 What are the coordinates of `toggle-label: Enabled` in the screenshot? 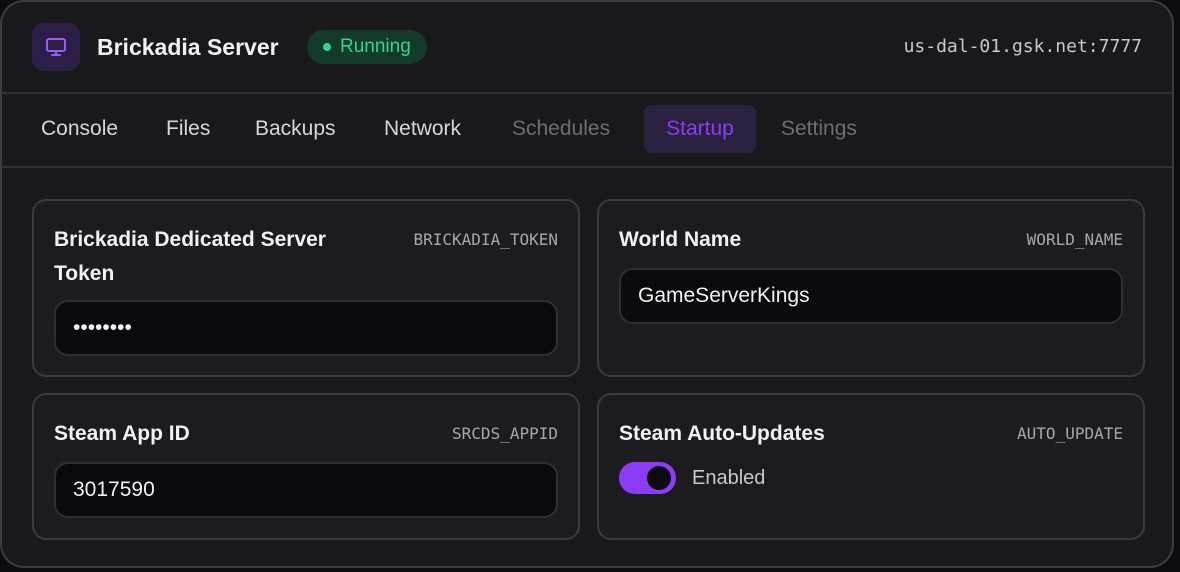 It's located at (729, 478).